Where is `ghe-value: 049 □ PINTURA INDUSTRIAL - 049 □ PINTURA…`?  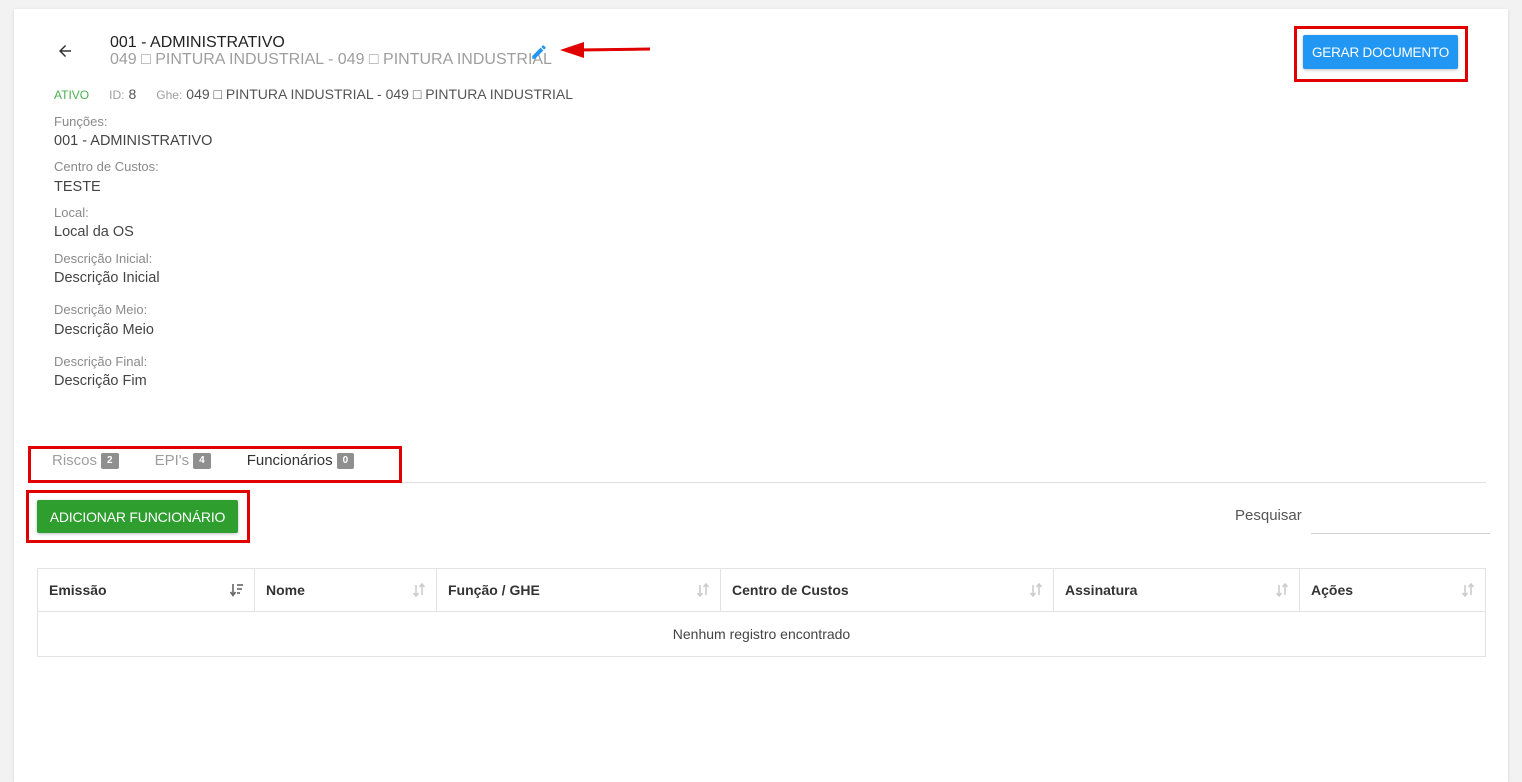
ghe-value: 049 □ PINTURA INDUSTRIAL - 049 □ PINTURA… is located at coordinates (379, 94).